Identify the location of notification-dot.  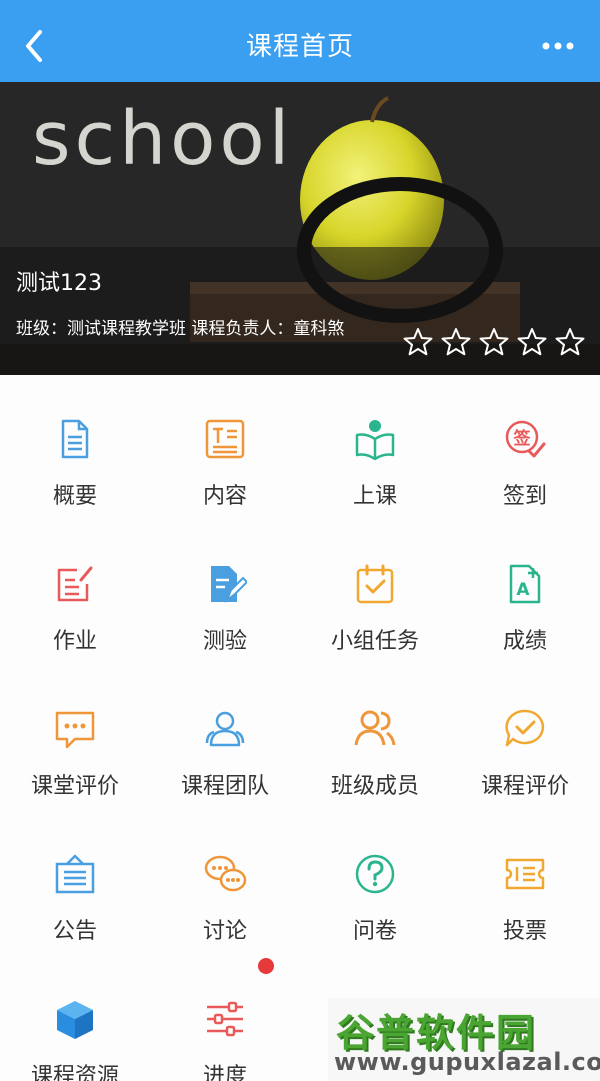
(266, 966).